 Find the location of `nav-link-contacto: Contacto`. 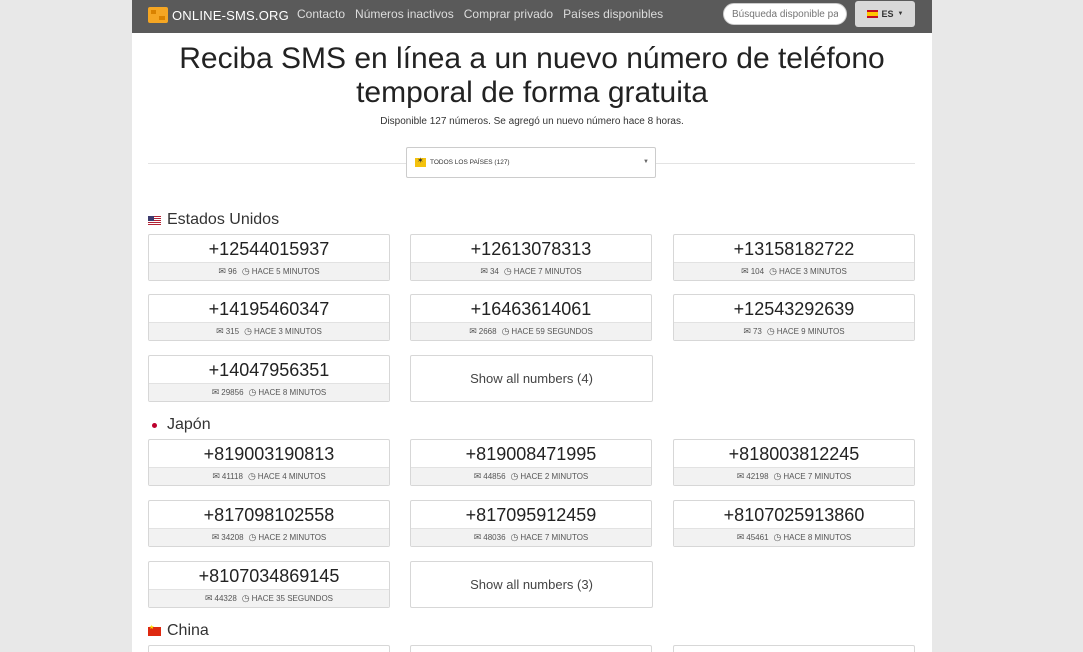

nav-link-contacto: Contacto is located at coordinates (321, 14).